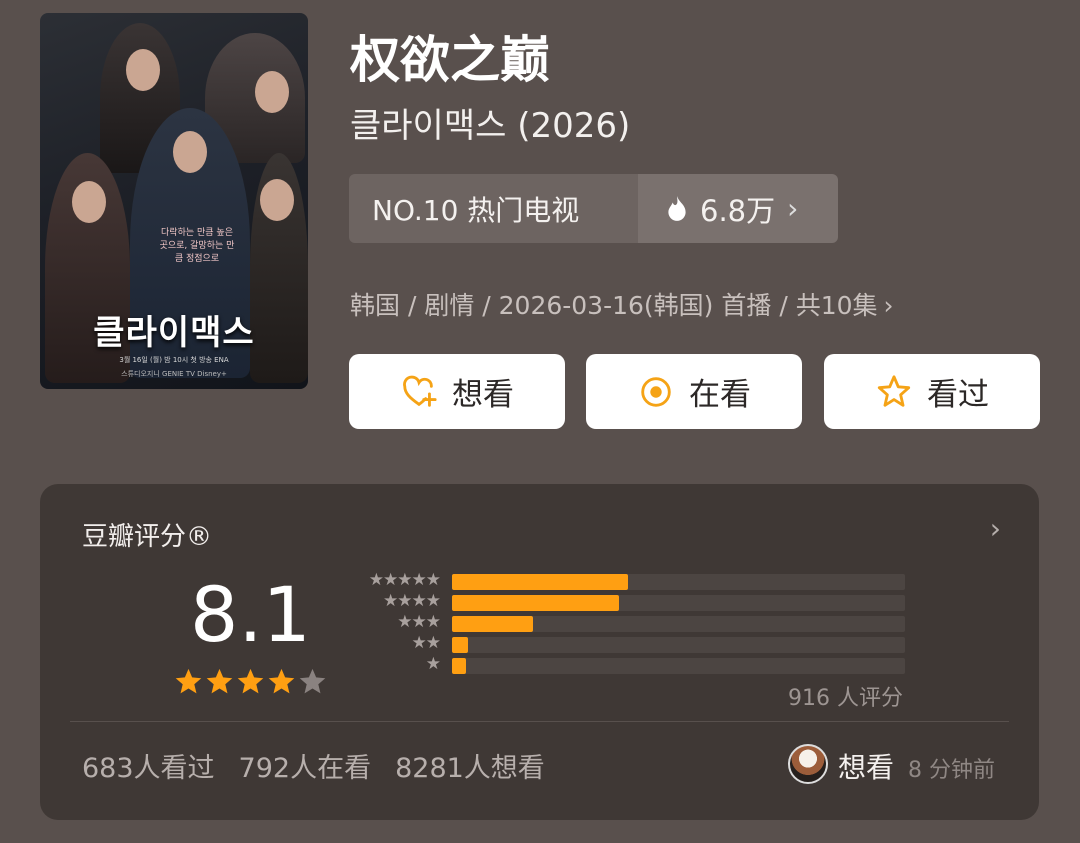  Describe the element at coordinates (656, 391) in the screenshot. I see `target-icon` at that location.